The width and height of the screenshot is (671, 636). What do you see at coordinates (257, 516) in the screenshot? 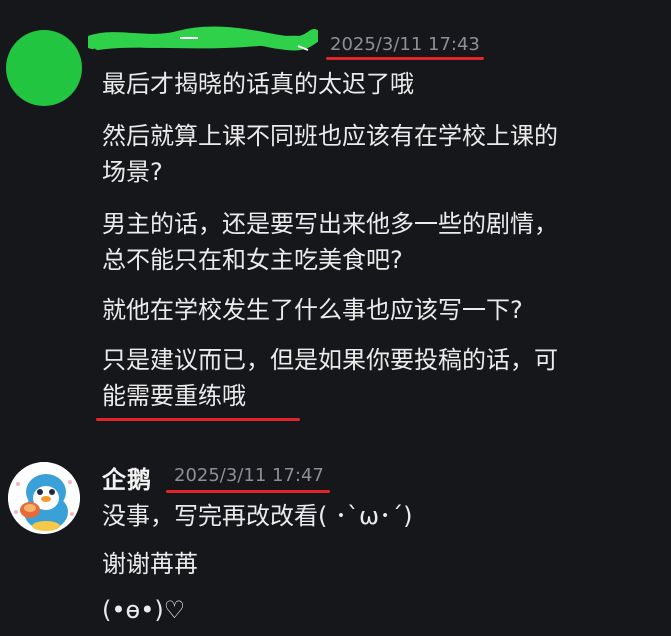
I see `message-line: 没事，写完再改改看( ･`ω･´)` at bounding box center [257, 516].